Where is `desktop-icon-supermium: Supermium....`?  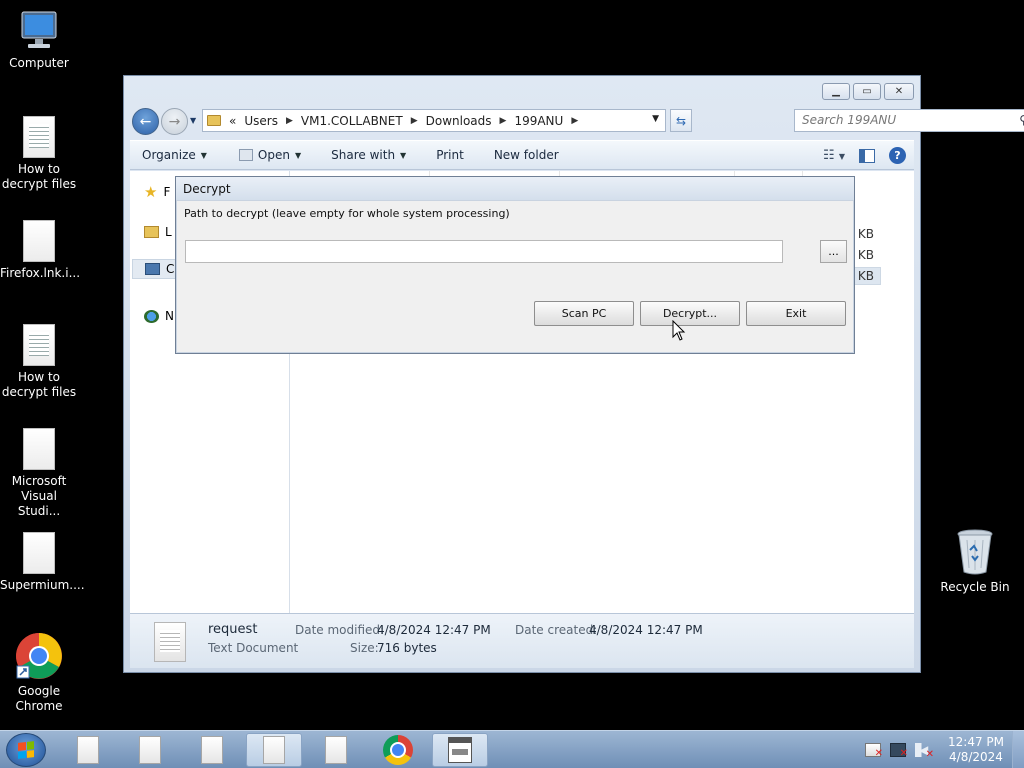 desktop-icon-supermium: Supermium.... is located at coordinates (42, 562).